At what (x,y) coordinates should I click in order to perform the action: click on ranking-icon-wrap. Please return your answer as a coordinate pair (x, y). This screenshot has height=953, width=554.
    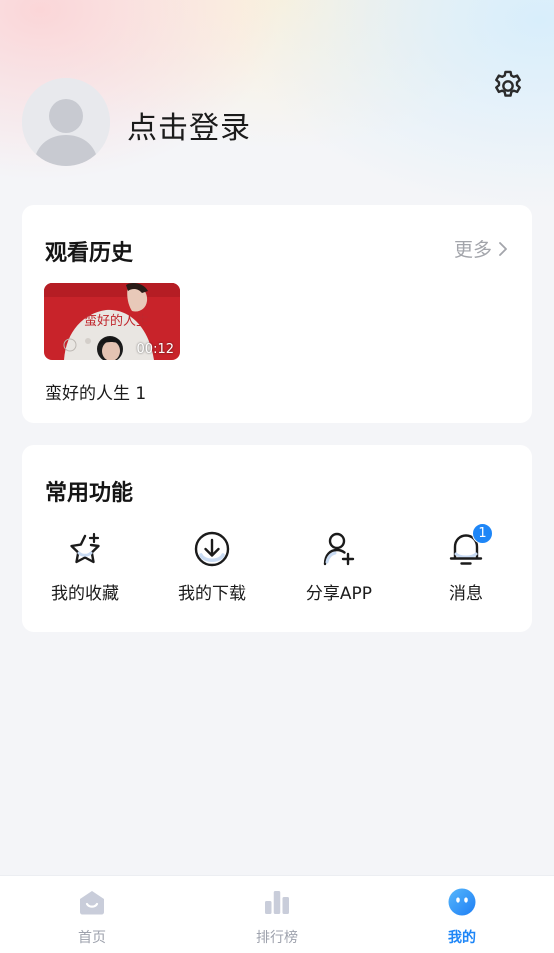
    Looking at the image, I should click on (277, 902).